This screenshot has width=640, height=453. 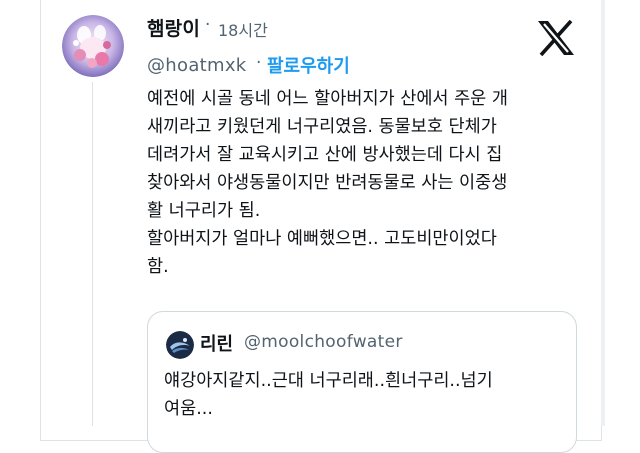 What do you see at coordinates (197, 65) in the screenshot?
I see `author-handle: @hoatmxk` at bounding box center [197, 65].